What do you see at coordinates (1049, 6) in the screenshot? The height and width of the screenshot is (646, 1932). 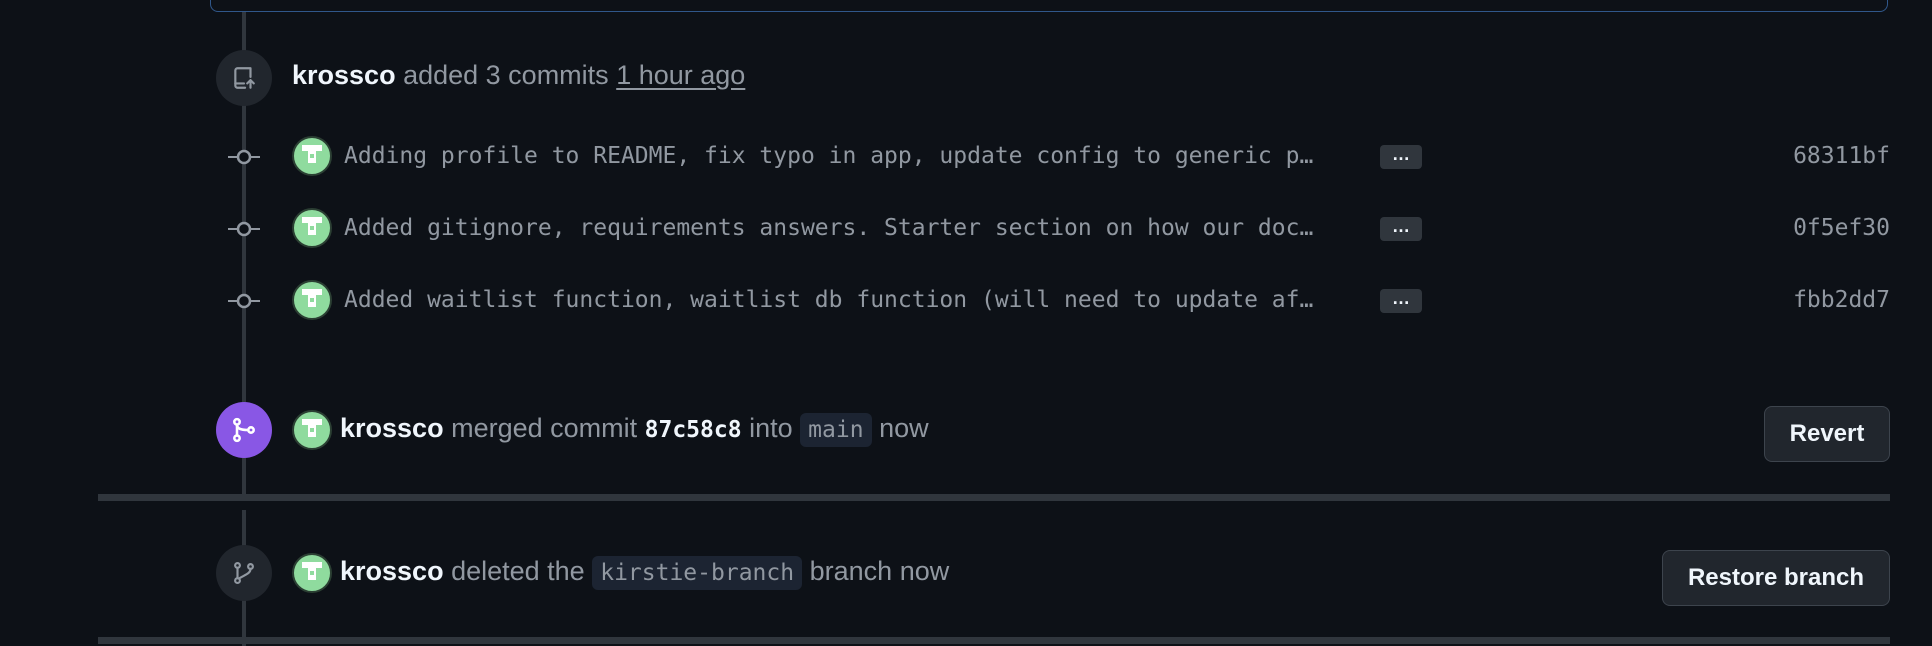 I see `previous-timeline-card` at bounding box center [1049, 6].